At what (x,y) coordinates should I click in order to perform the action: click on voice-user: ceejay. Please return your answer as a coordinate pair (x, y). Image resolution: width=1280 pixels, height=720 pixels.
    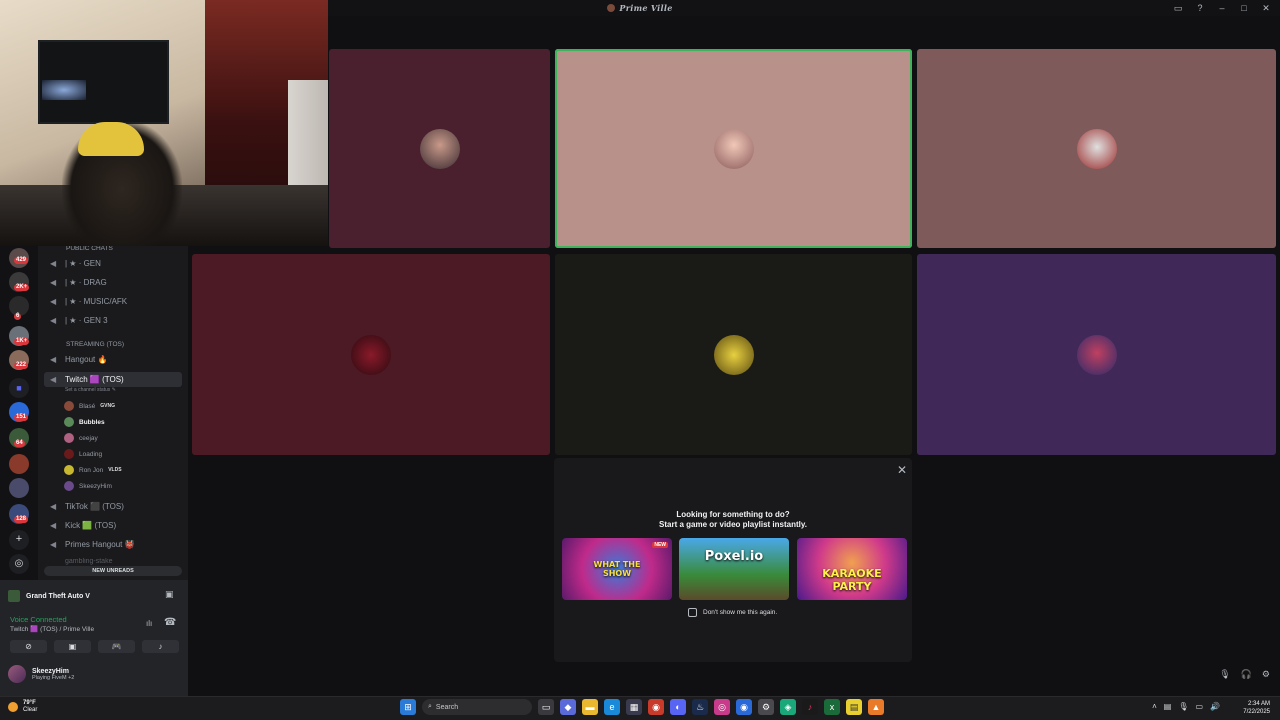
    Looking at the image, I should click on (81, 438).